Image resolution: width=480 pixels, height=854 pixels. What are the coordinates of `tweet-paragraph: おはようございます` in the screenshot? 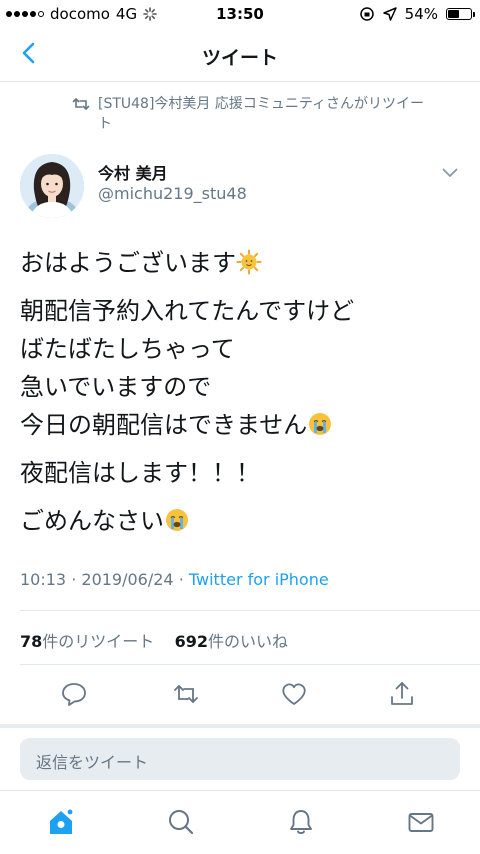 It's located at (240, 263).